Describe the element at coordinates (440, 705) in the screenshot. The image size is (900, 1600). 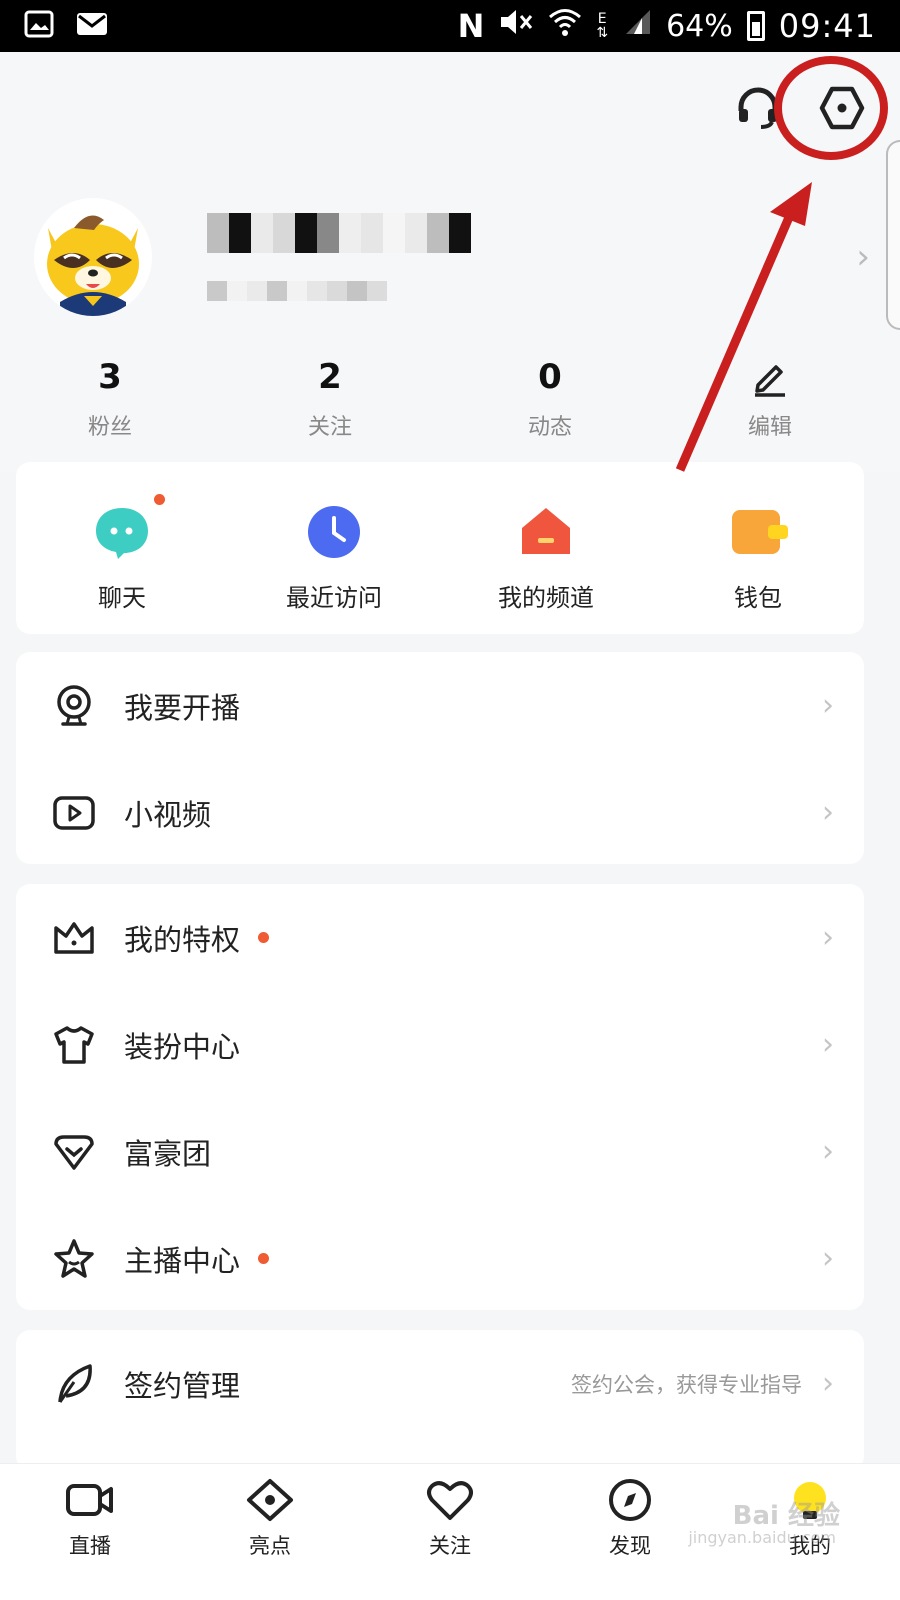
I see `menu-go-live: 我要开播 ›` at that location.